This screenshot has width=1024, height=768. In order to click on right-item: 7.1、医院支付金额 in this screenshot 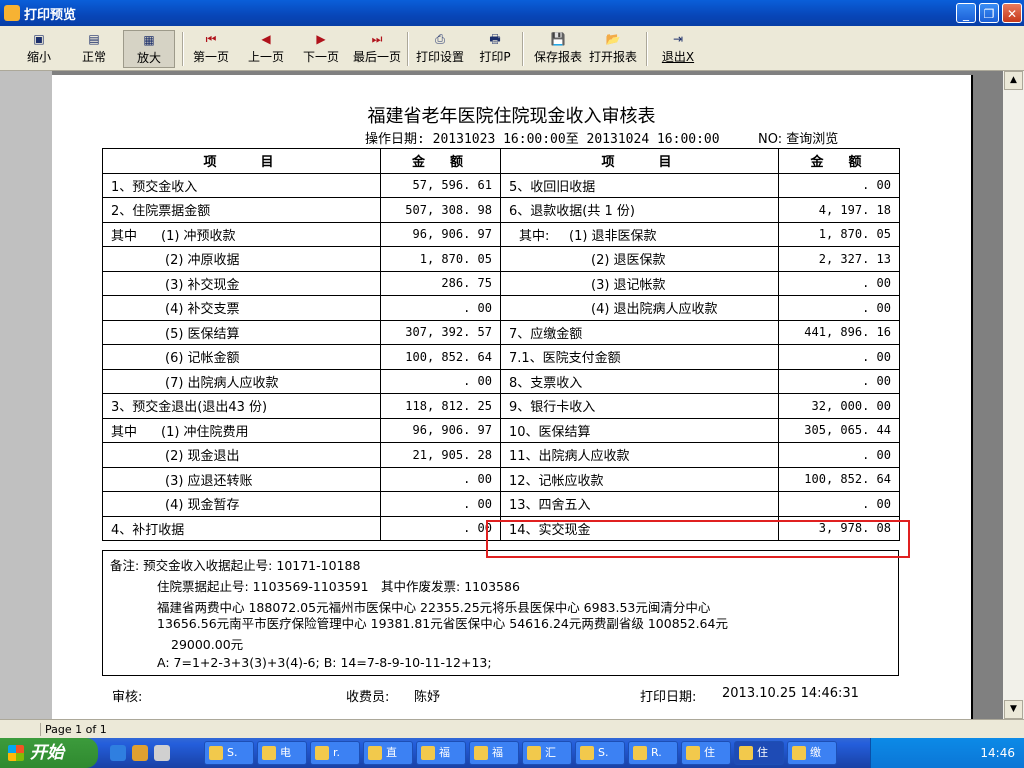, I will do `click(639, 357)`.